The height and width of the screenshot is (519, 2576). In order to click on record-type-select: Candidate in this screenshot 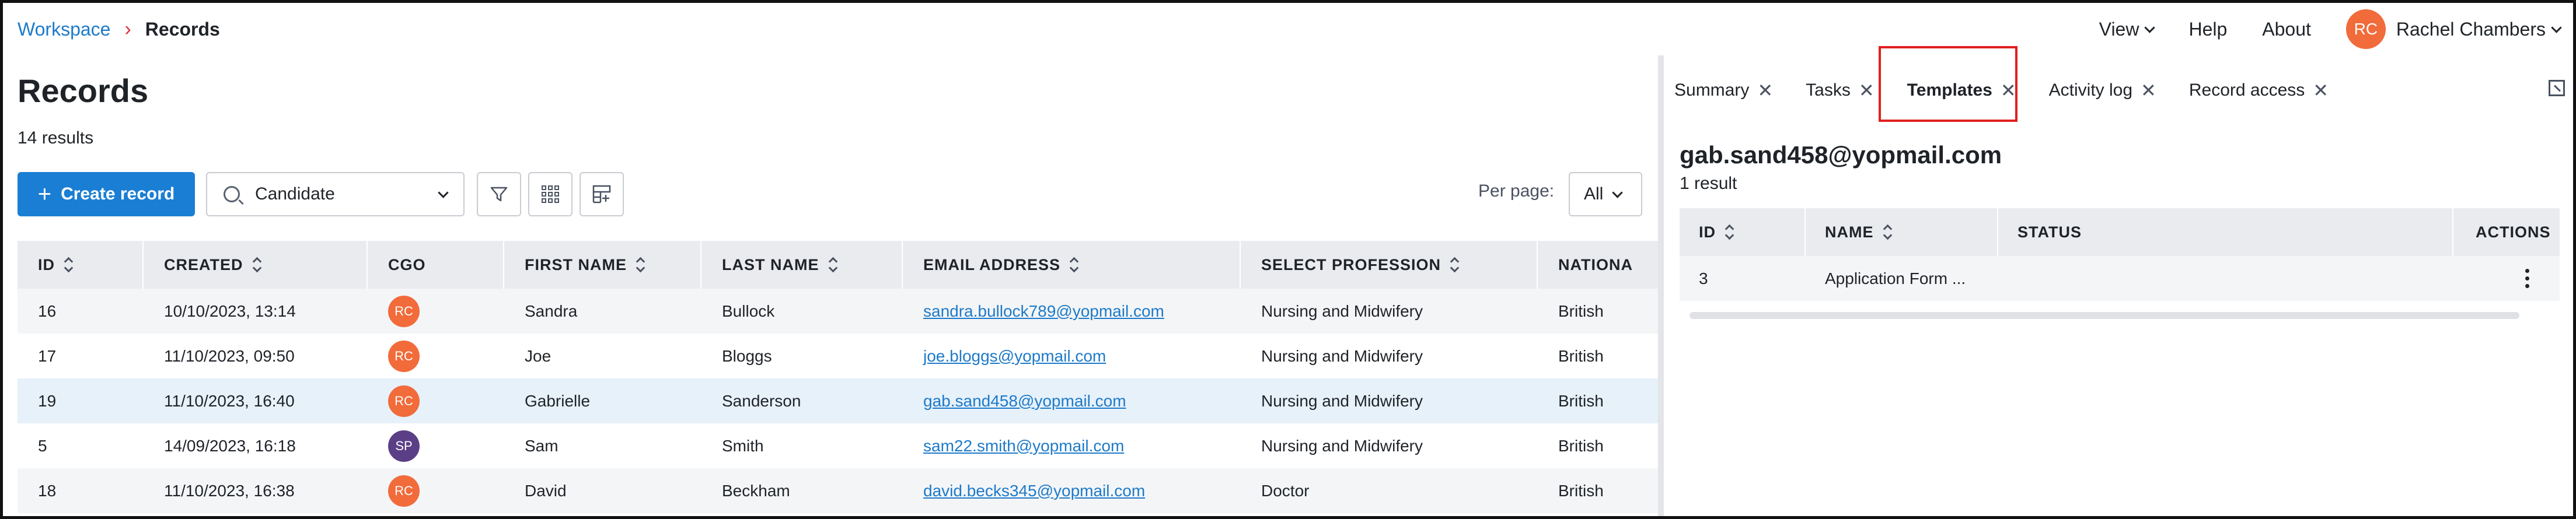, I will do `click(335, 194)`.